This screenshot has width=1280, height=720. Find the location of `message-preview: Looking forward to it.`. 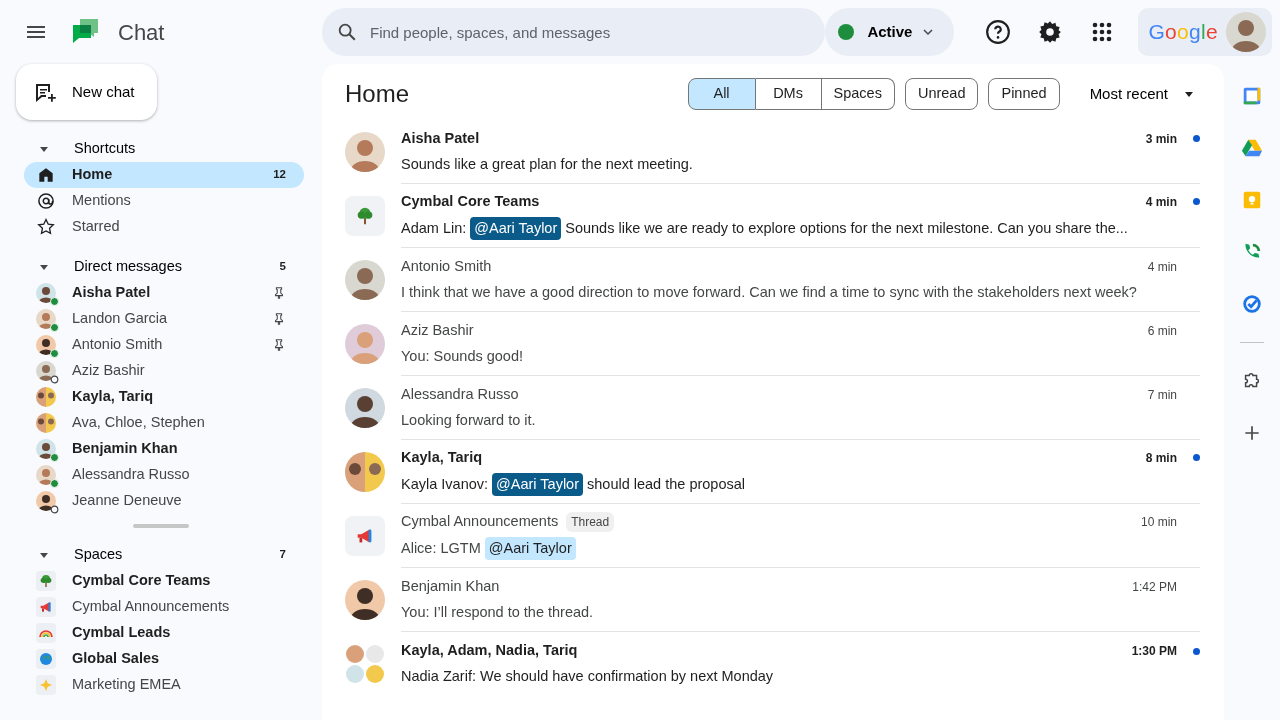

message-preview: Looking forward to it. is located at coordinates (468, 420).